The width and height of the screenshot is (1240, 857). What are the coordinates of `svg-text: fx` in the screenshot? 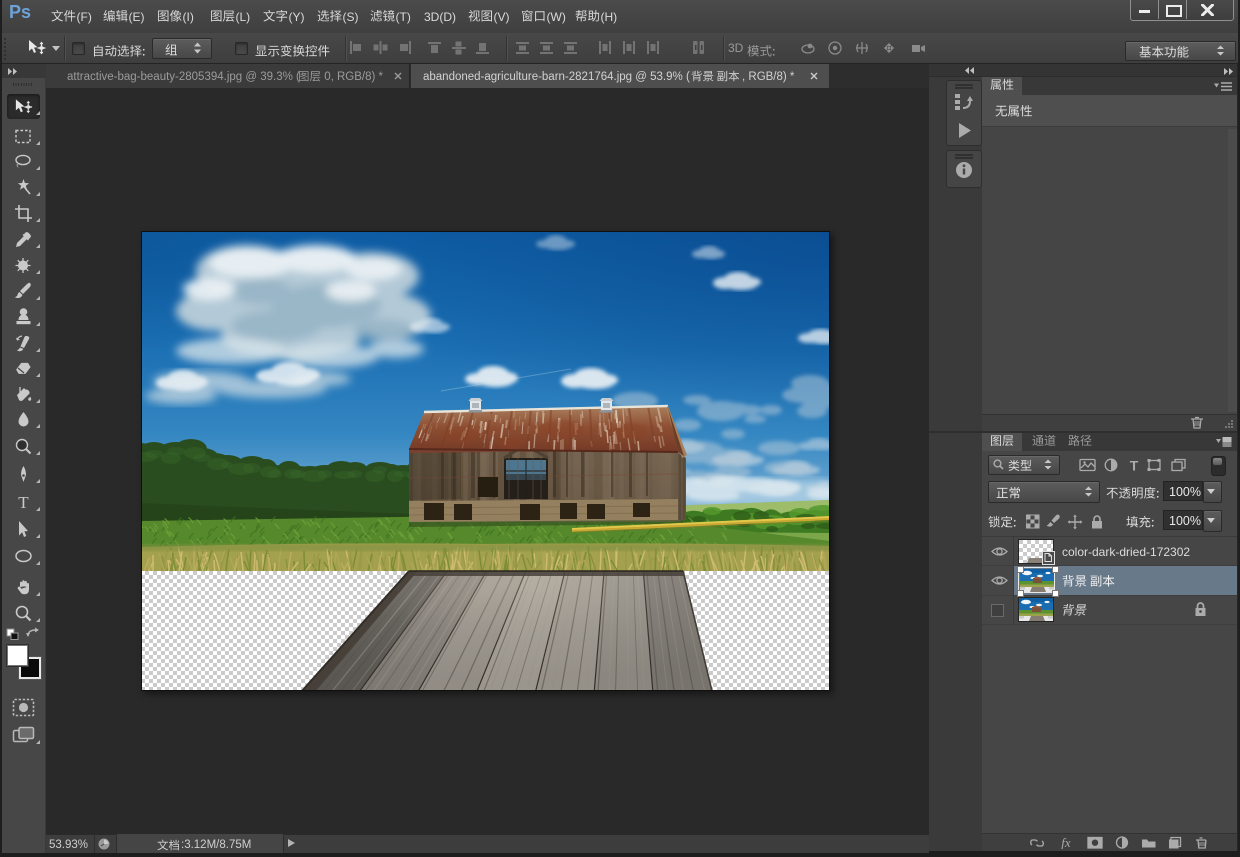 It's located at (1066, 842).